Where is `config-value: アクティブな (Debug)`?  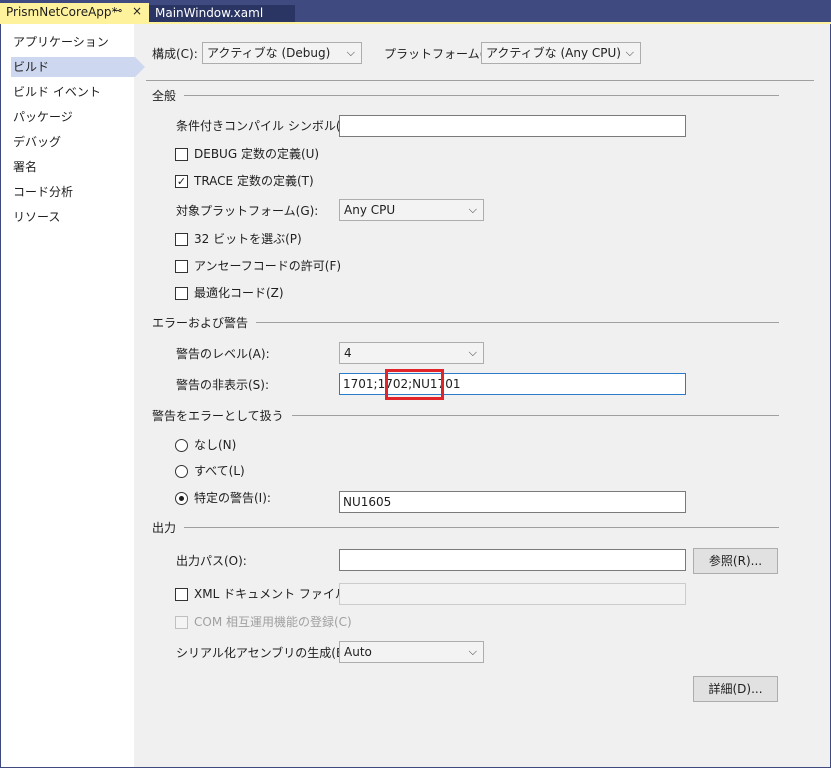
config-value: アクティブな (Debug) is located at coordinates (269, 53).